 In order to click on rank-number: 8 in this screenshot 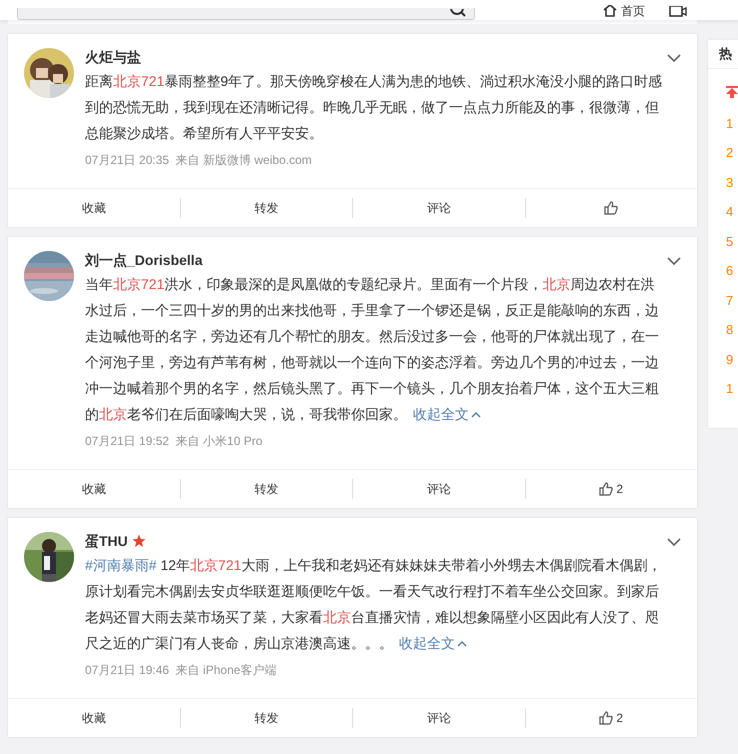, I will do `click(730, 329)`.